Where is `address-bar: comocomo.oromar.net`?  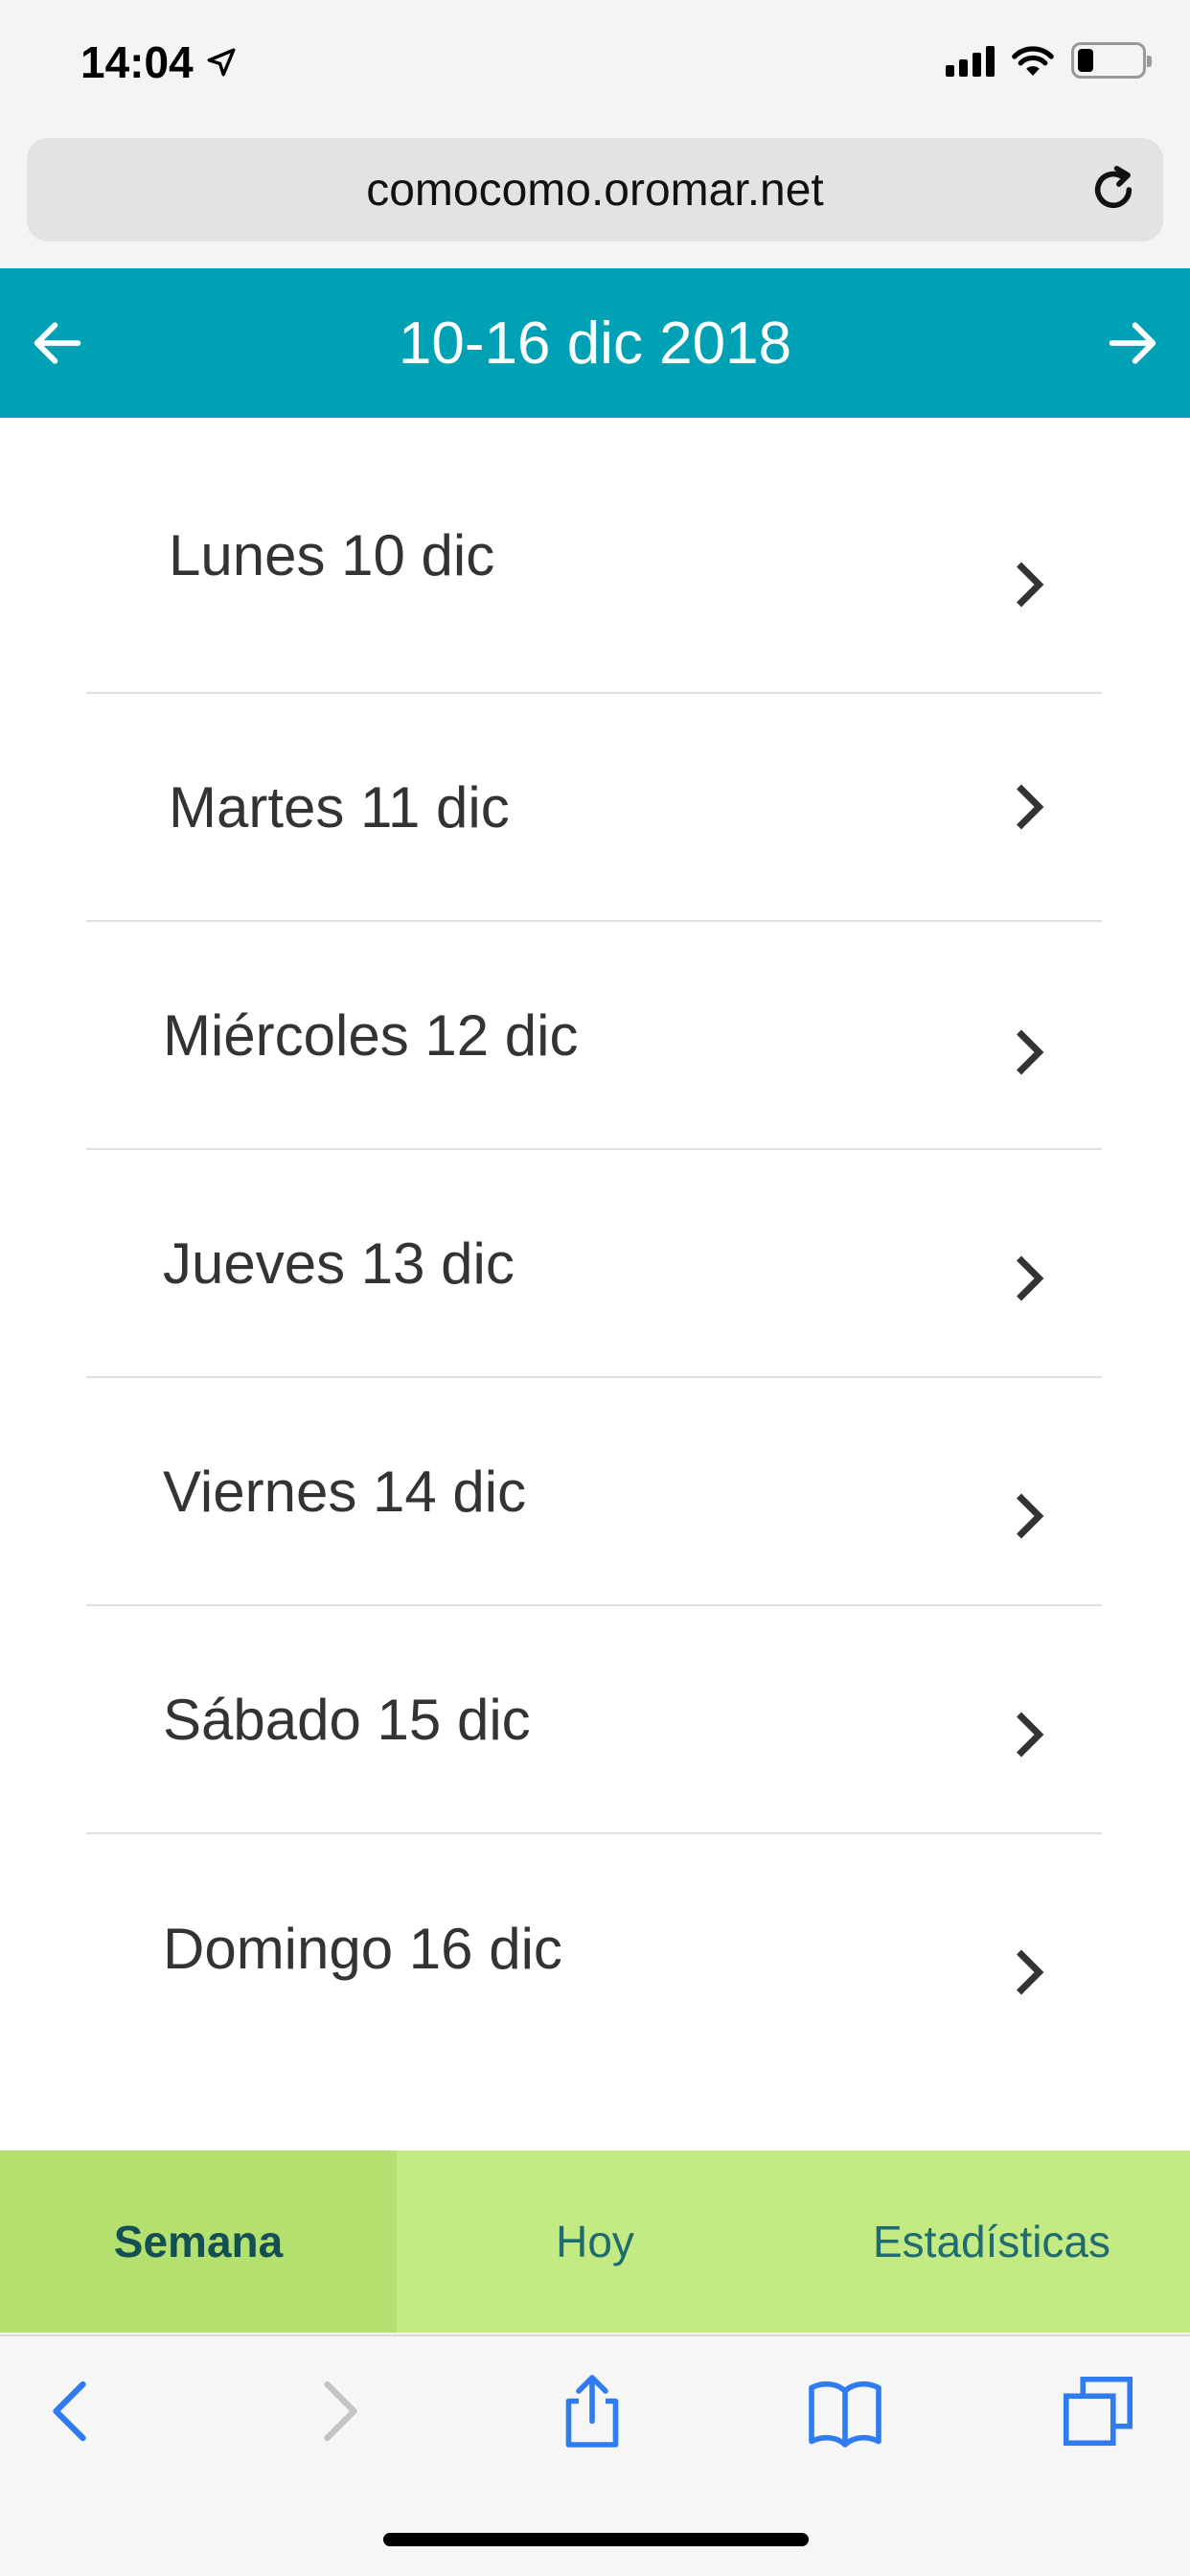
address-bar: comocomo.oromar.net is located at coordinates (595, 190).